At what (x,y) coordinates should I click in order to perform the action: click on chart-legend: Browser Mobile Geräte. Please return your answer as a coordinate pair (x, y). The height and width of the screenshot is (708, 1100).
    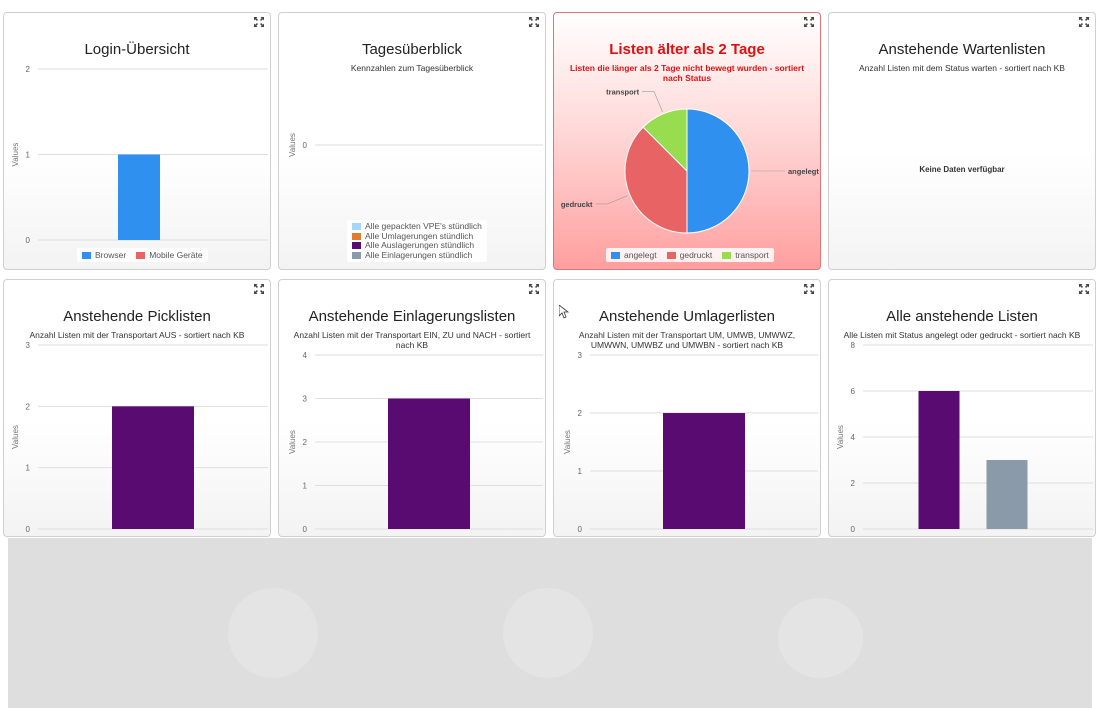
    Looking at the image, I should click on (142, 255).